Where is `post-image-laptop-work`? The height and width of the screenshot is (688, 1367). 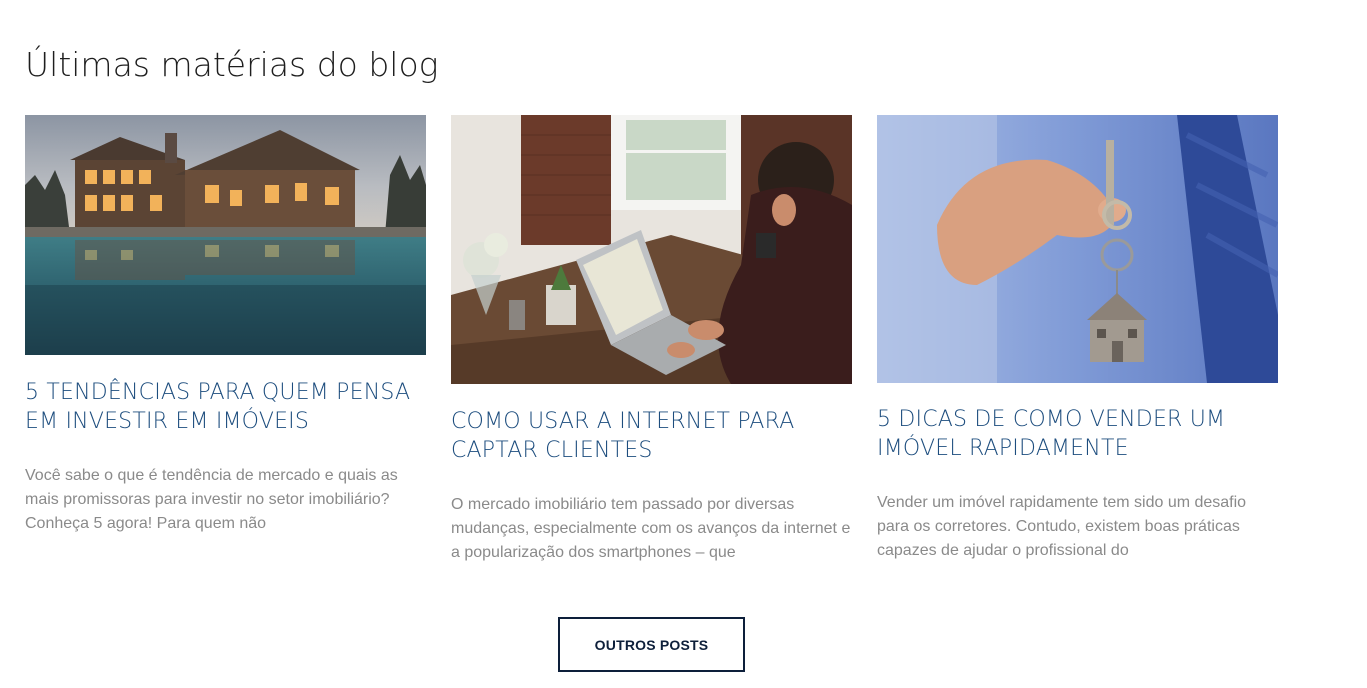 post-image-laptop-work is located at coordinates (651, 249).